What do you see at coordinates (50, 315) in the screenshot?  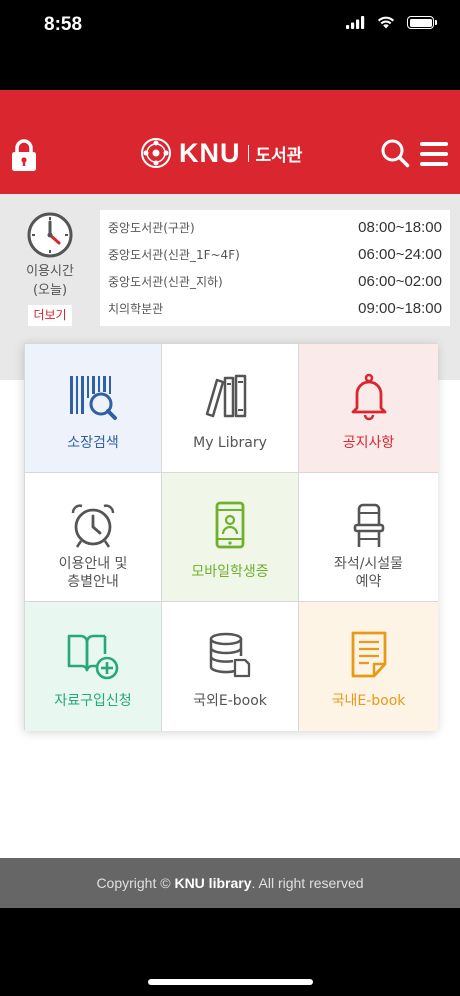 I see `more-button: 더보기` at bounding box center [50, 315].